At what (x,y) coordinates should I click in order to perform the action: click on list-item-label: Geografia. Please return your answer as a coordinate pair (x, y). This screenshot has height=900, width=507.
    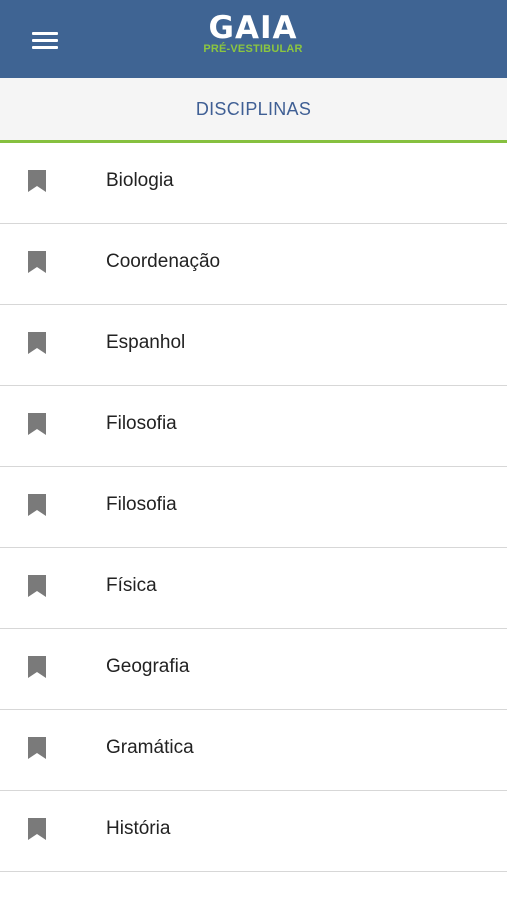
    Looking at the image, I should click on (148, 666).